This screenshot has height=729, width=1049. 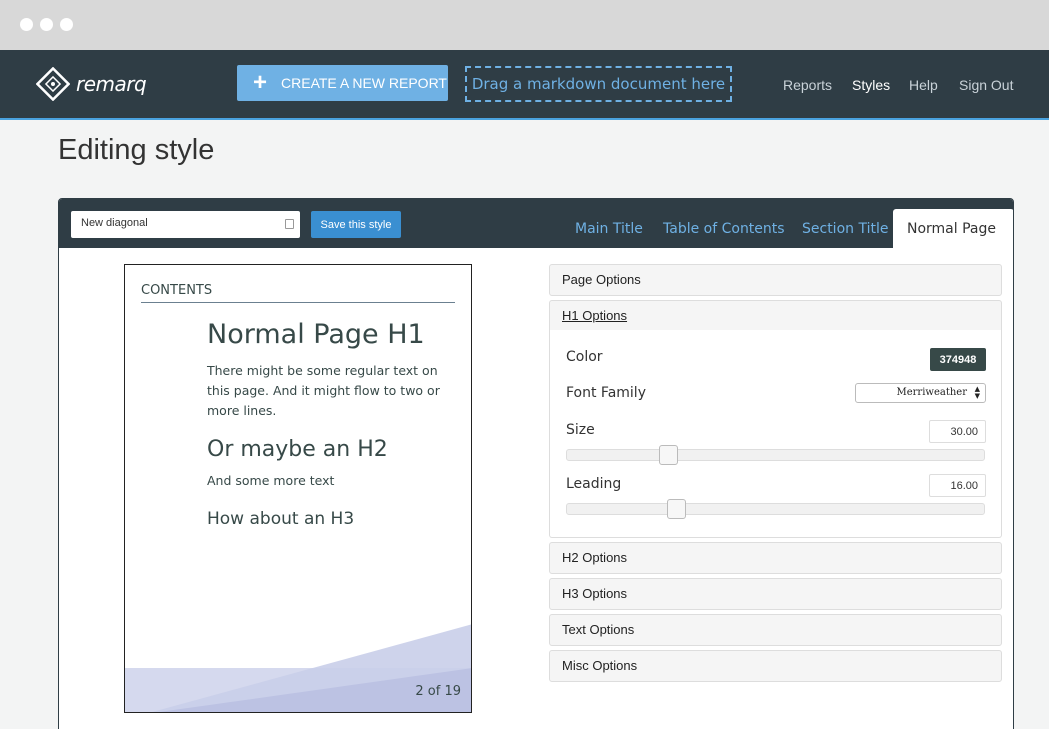 What do you see at coordinates (281, 519) in the screenshot?
I see `preview-h3: How about an H3` at bounding box center [281, 519].